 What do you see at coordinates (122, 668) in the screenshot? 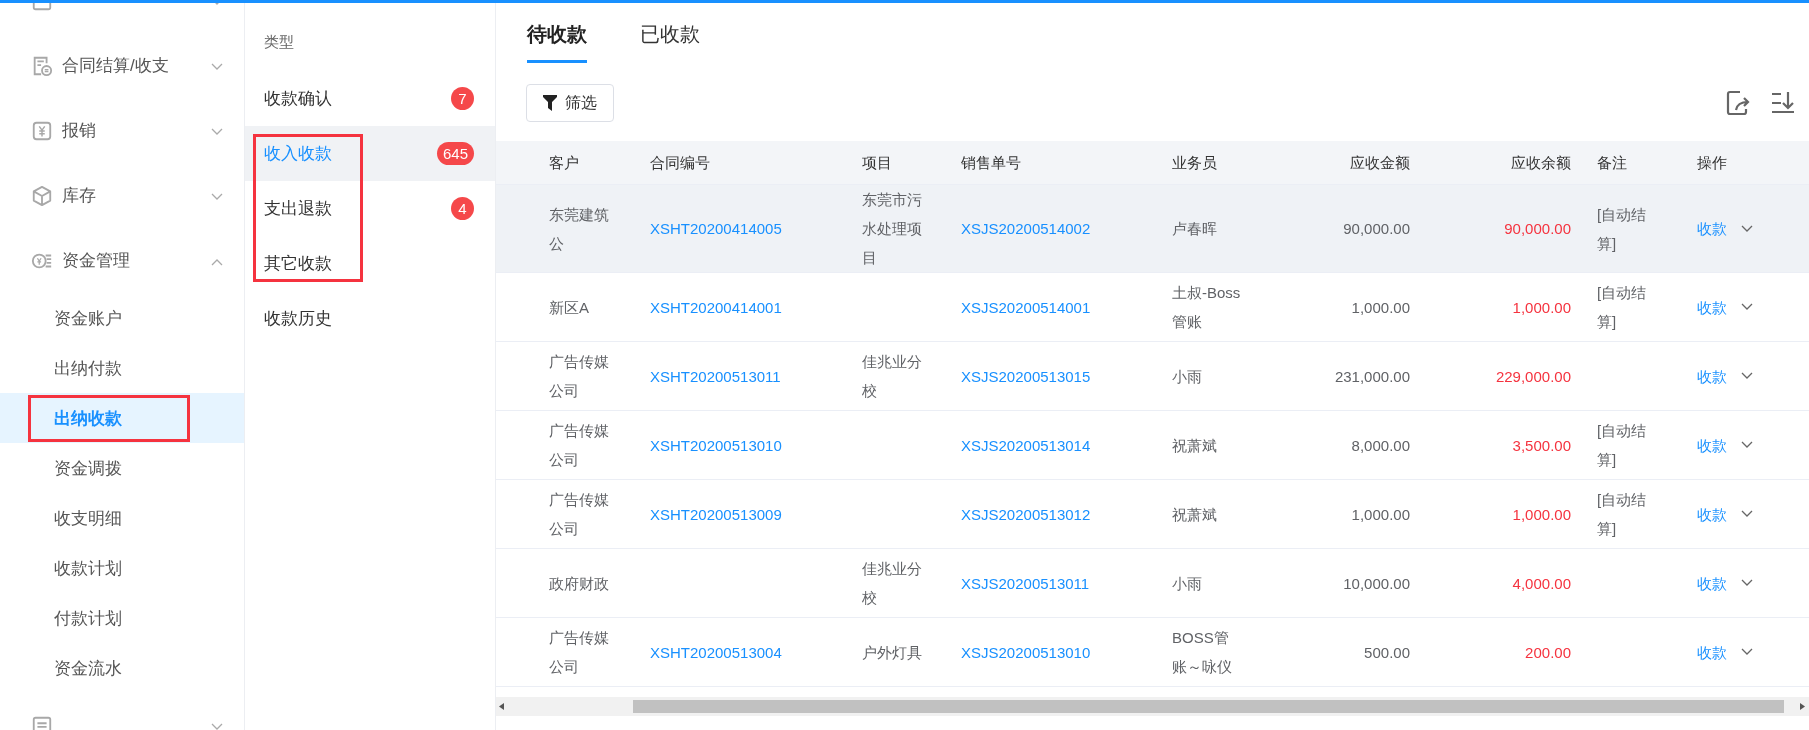
I see `sidebar-item: 资金流水` at bounding box center [122, 668].